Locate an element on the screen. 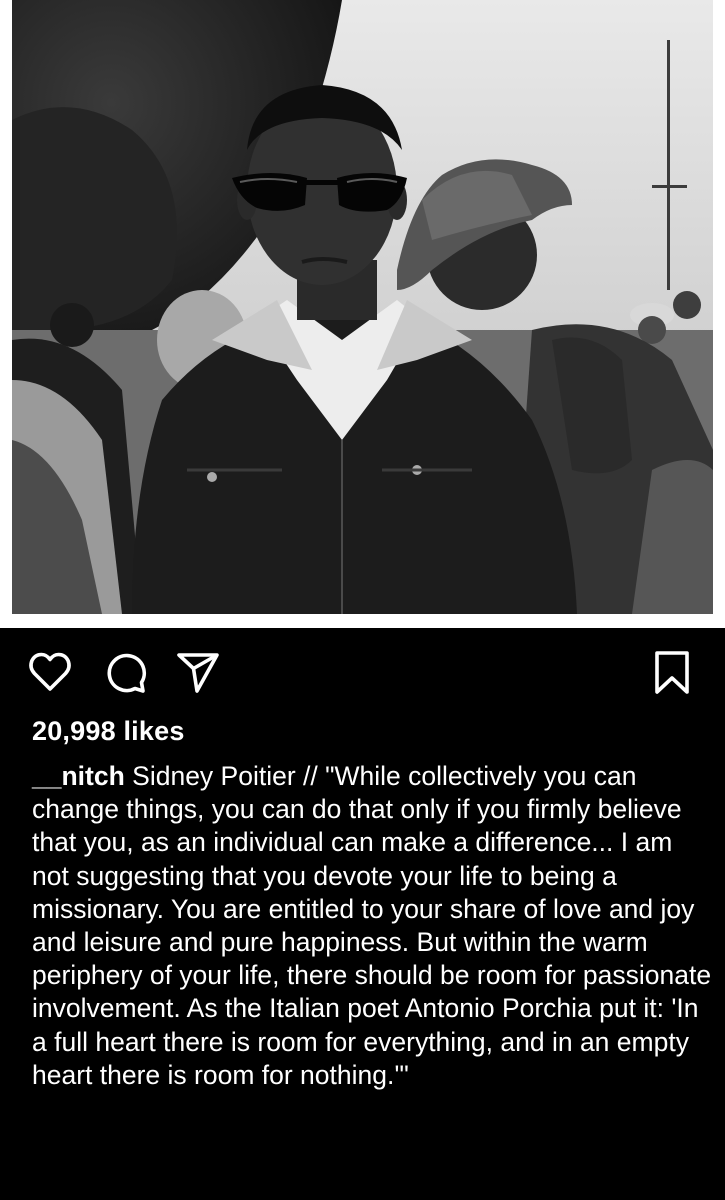  post-actions is located at coordinates (362, 674).